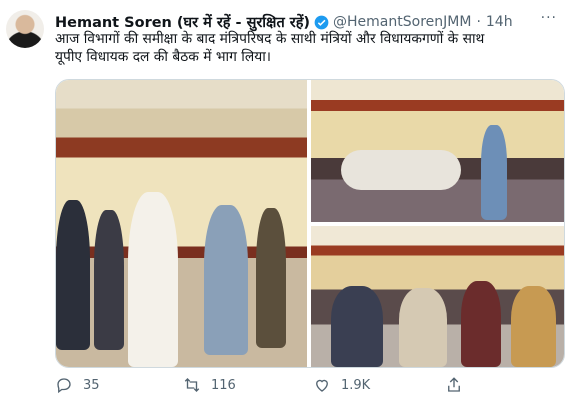 Image resolution: width=571 pixels, height=407 pixels. I want to click on reply-count: 35, so click(91, 385).